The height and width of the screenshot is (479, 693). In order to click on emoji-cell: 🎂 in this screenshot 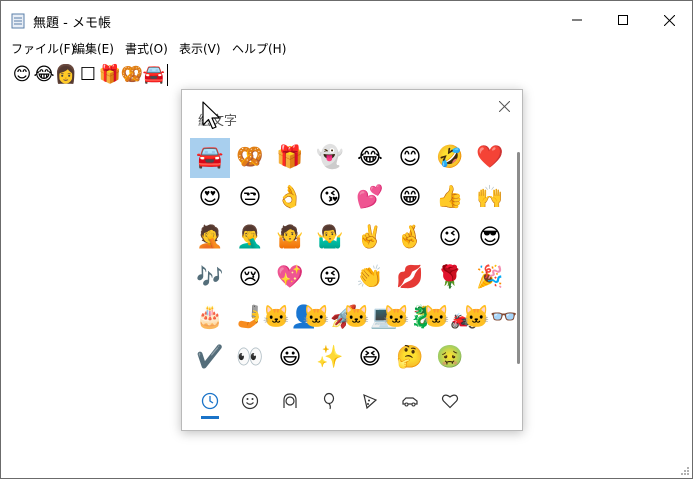, I will do `click(210, 318)`.